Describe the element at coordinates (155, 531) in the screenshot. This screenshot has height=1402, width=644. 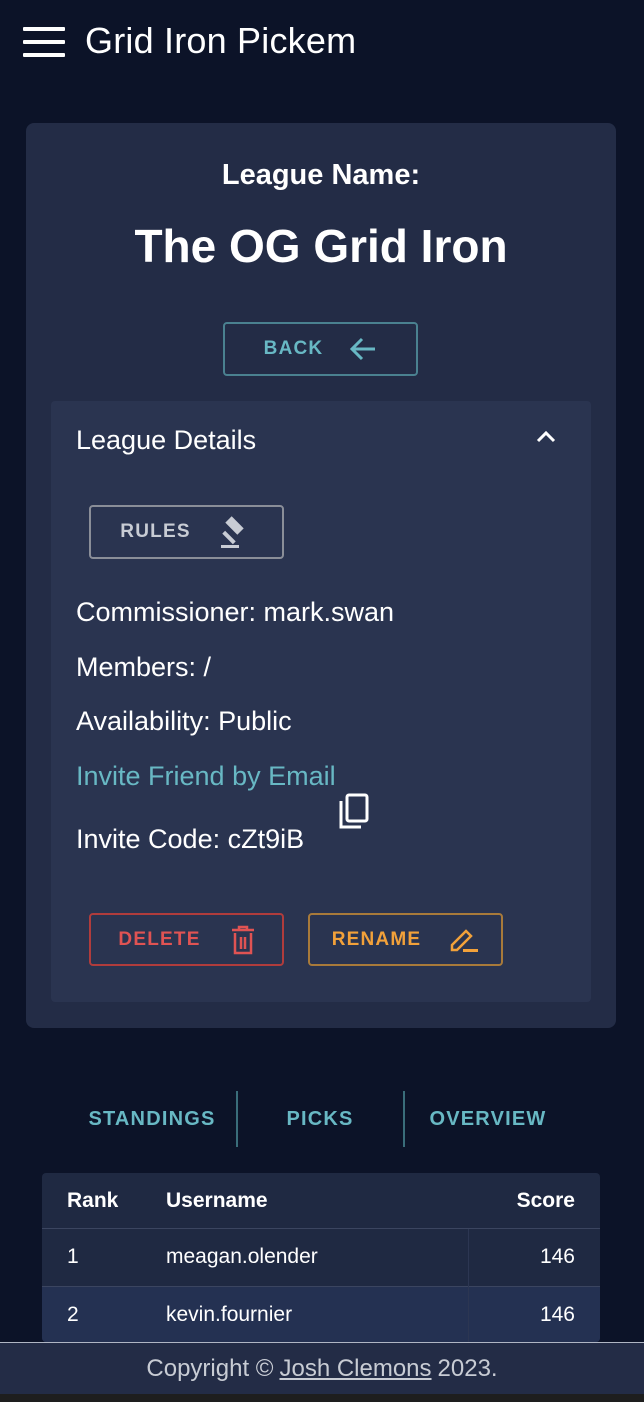
I see `rules-button-label: RULES` at that location.